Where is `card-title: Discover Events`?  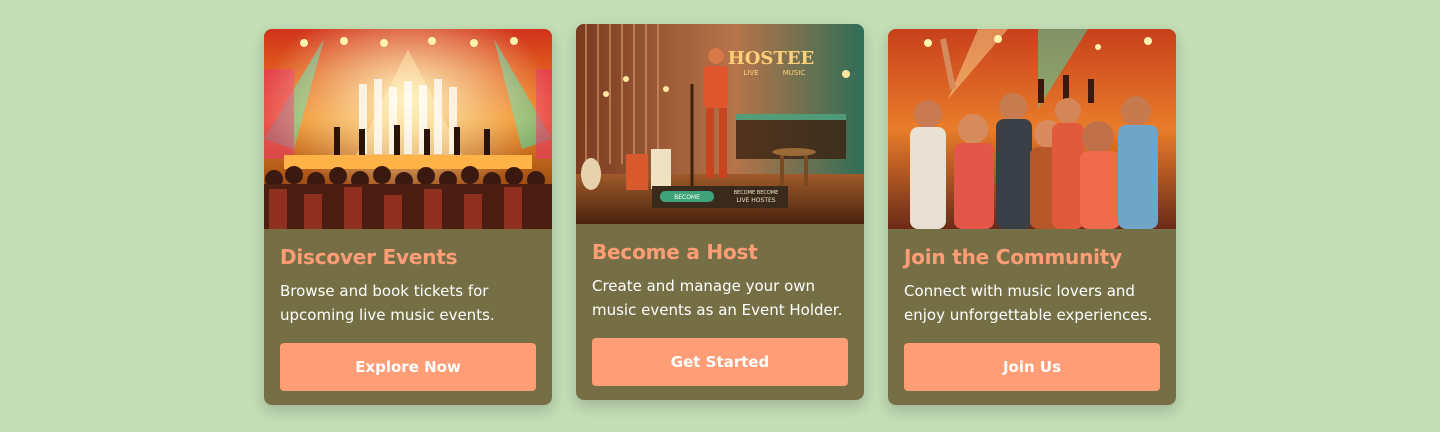
card-title: Discover Events is located at coordinates (369, 257).